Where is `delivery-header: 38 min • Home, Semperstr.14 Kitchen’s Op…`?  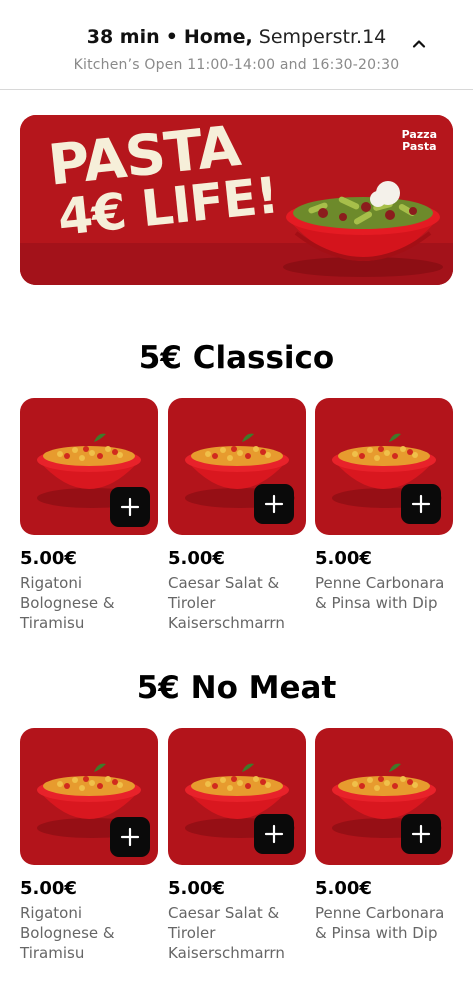
delivery-header: 38 min • Home, Semperstr.14 Kitchen’s Op… is located at coordinates (236, 45).